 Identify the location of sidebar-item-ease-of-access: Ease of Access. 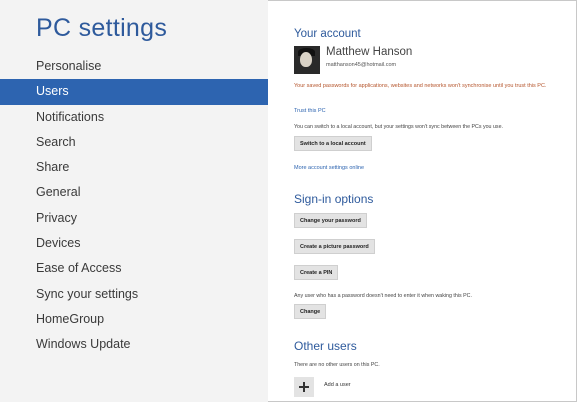
(134, 268).